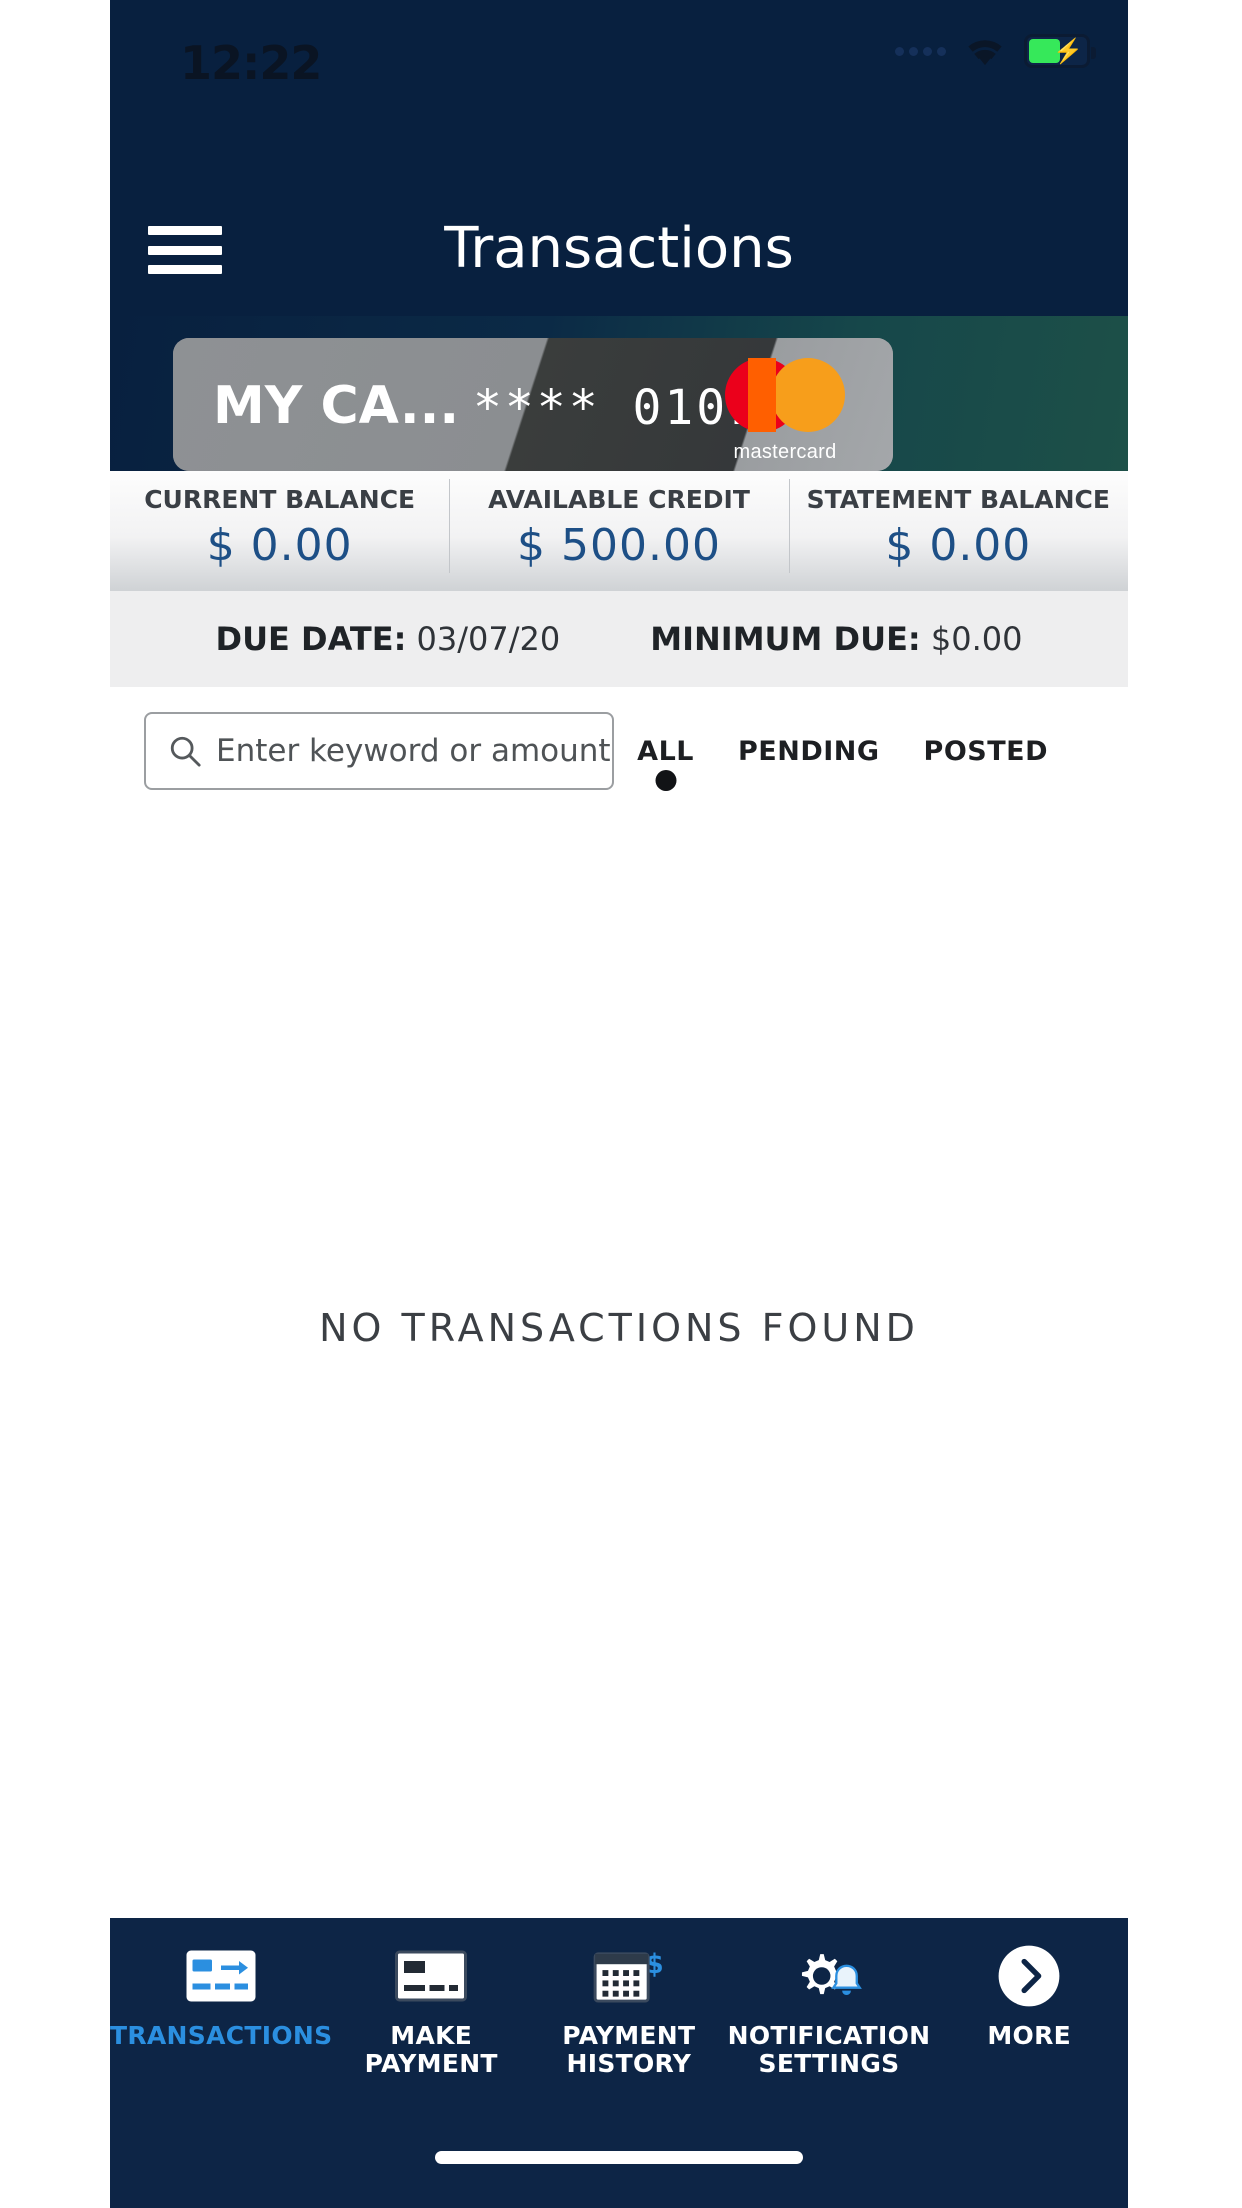  Describe the element at coordinates (619, 545) in the screenshot. I see `balance-value: $ 500.00` at that location.